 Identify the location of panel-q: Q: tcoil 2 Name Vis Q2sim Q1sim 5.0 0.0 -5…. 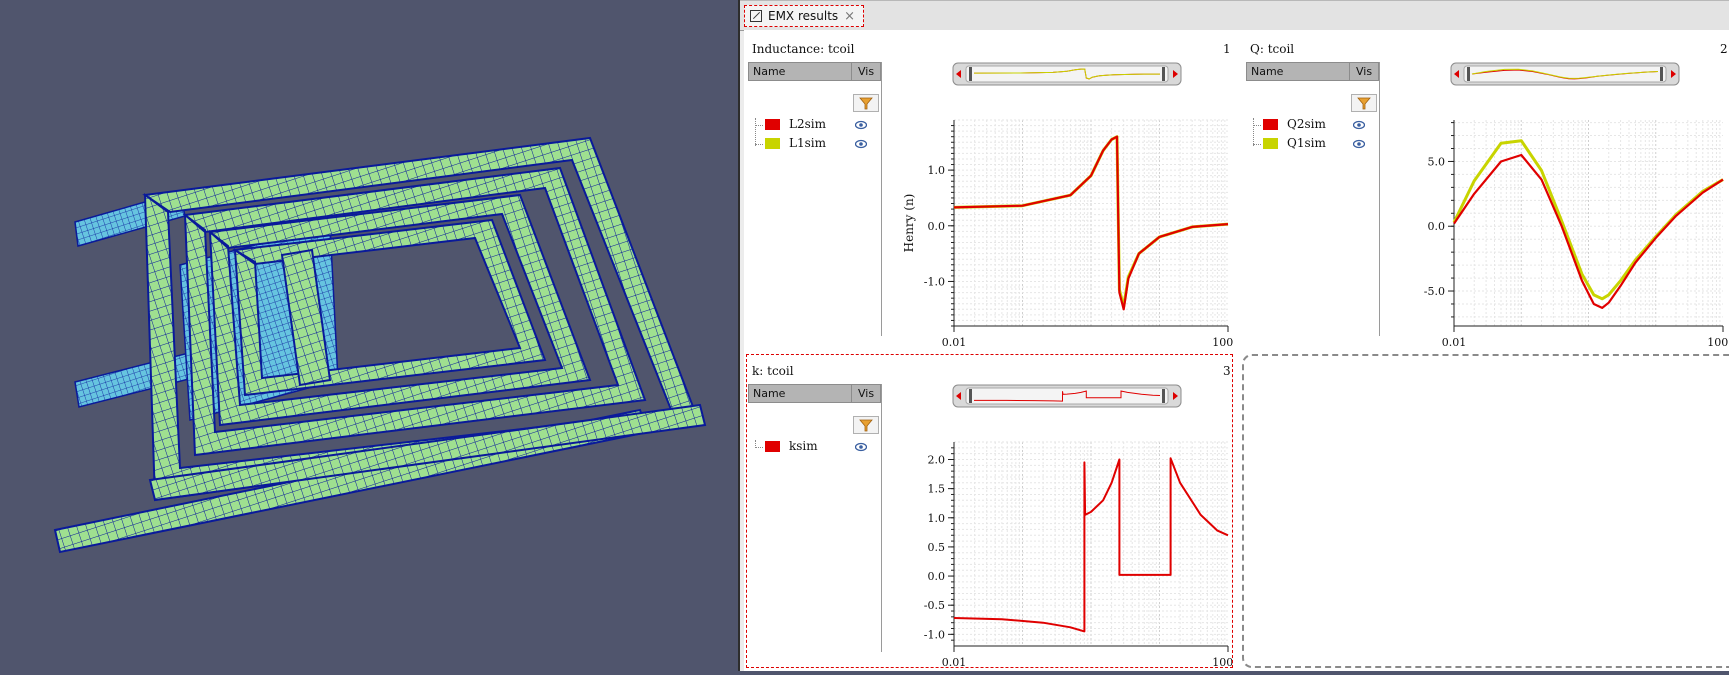
(1485, 189).